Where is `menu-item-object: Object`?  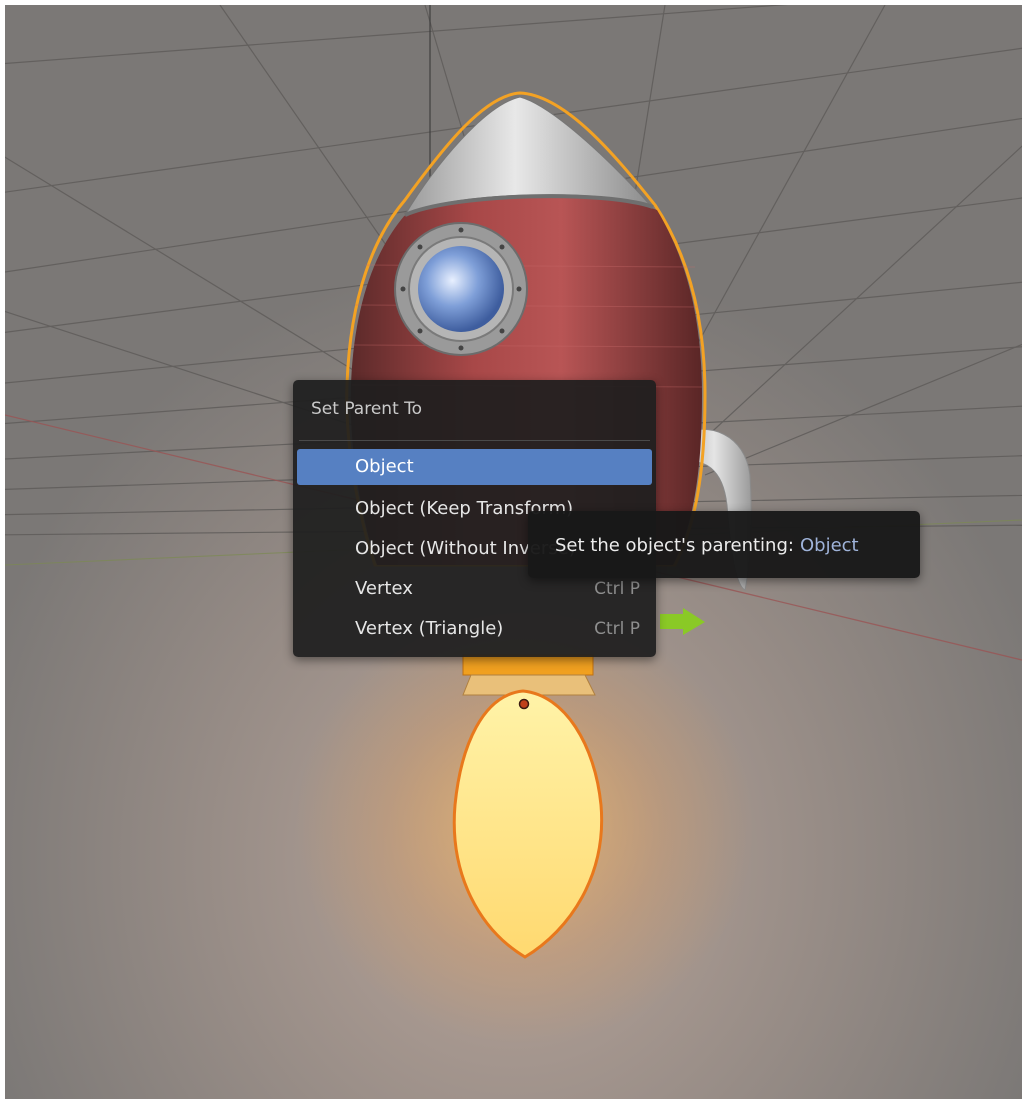
menu-item-object: Object is located at coordinates (474, 467).